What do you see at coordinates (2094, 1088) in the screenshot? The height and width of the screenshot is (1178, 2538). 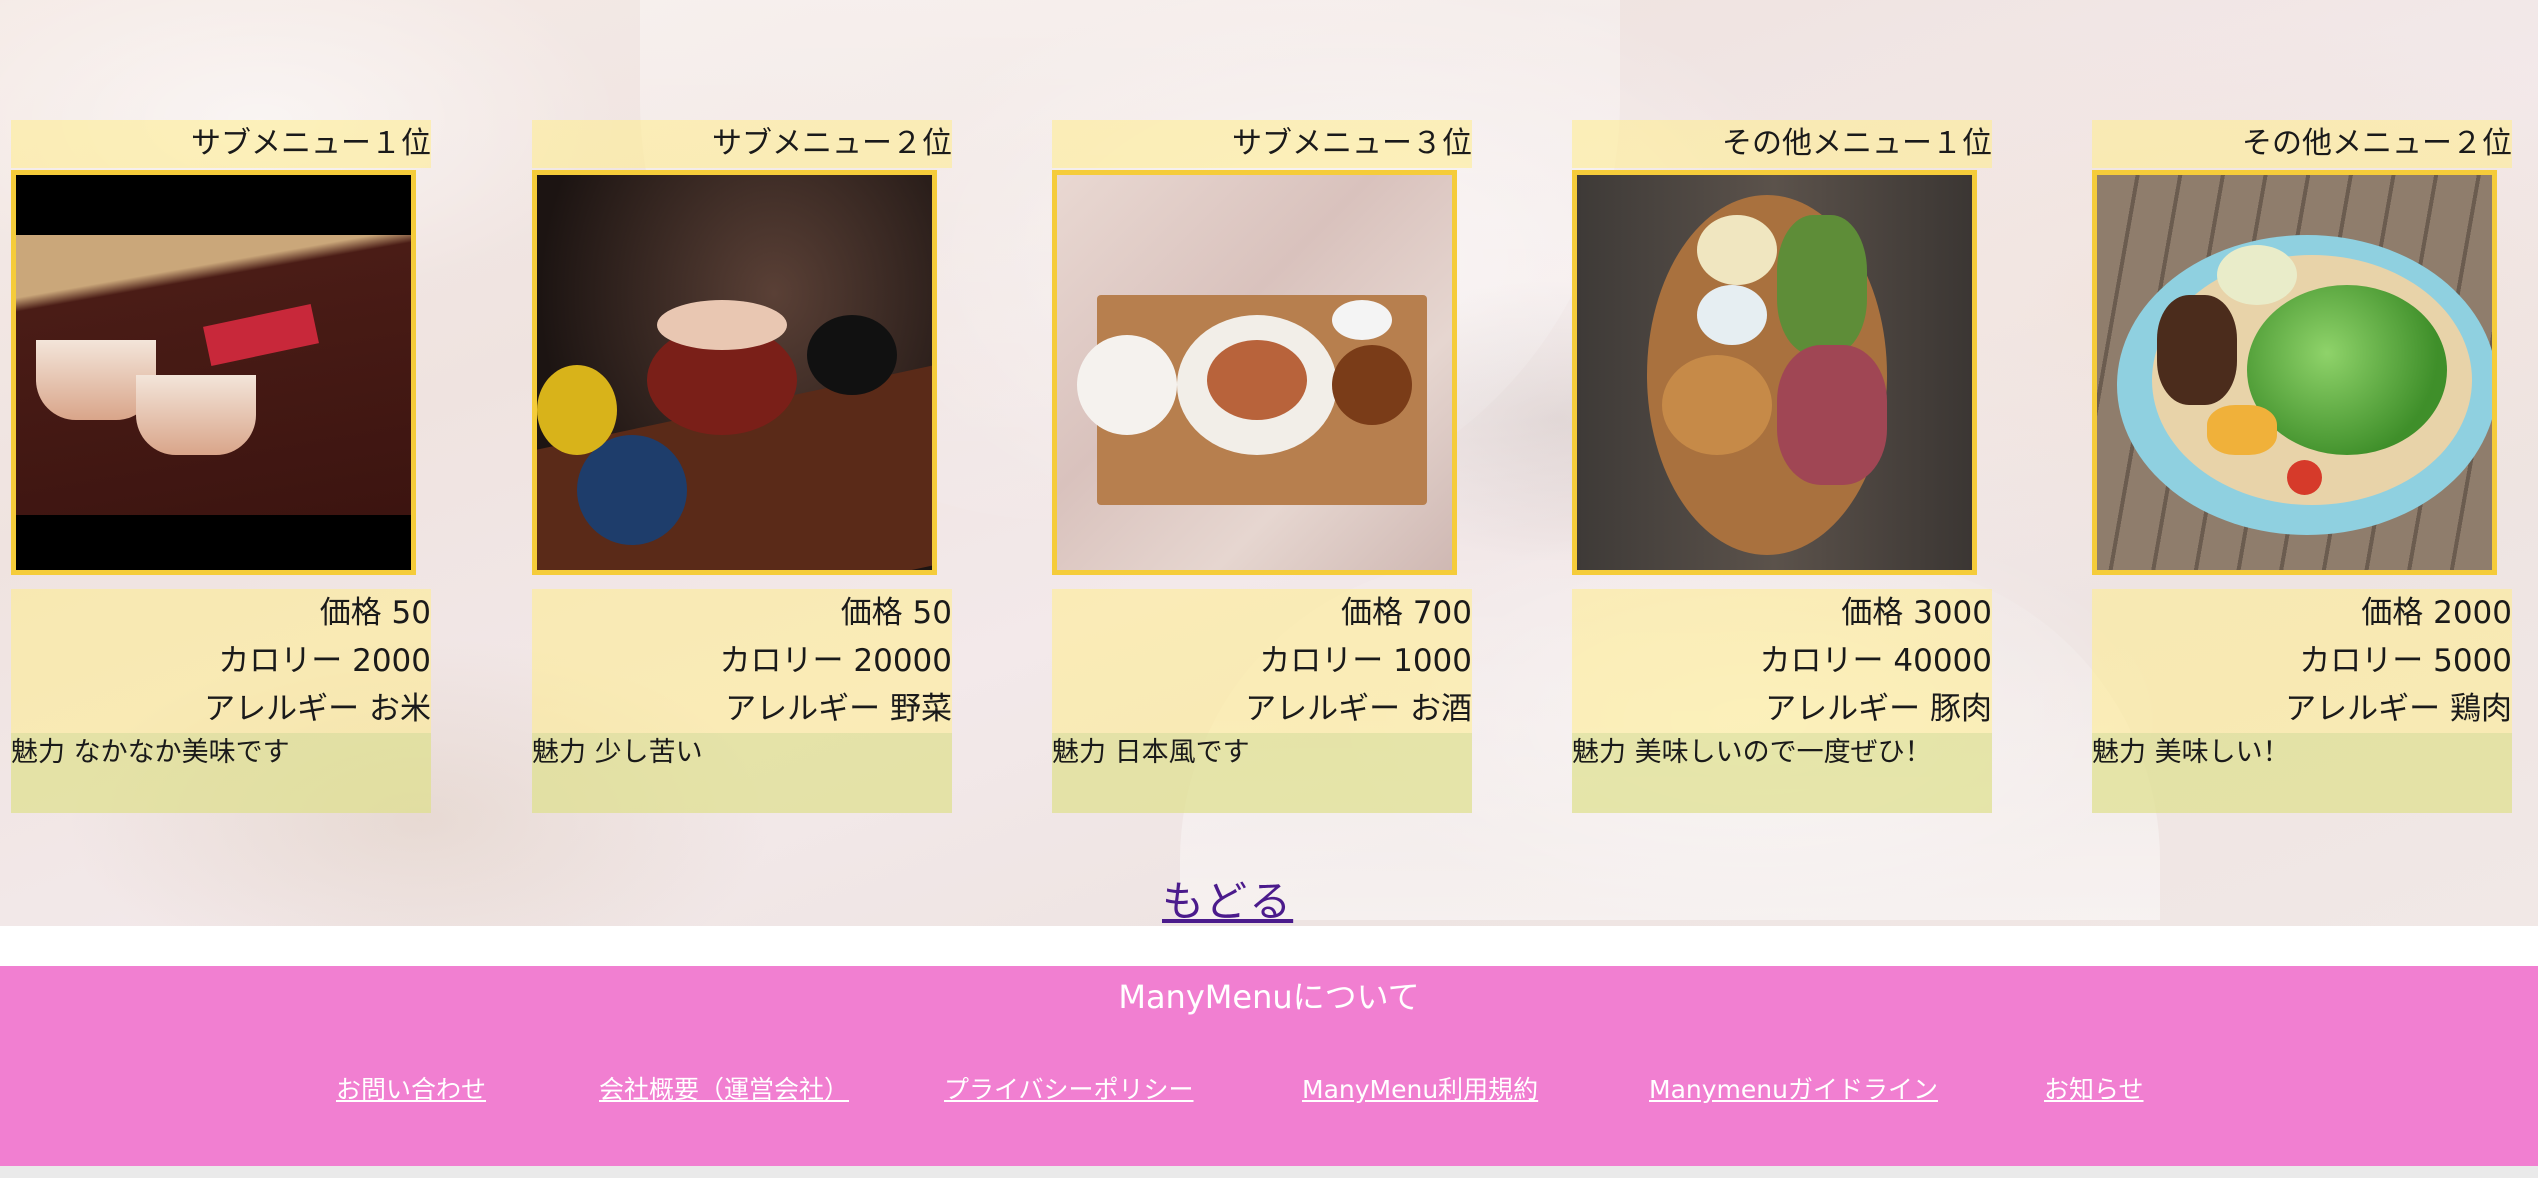 I see `footer-link-news: お知らせ` at bounding box center [2094, 1088].